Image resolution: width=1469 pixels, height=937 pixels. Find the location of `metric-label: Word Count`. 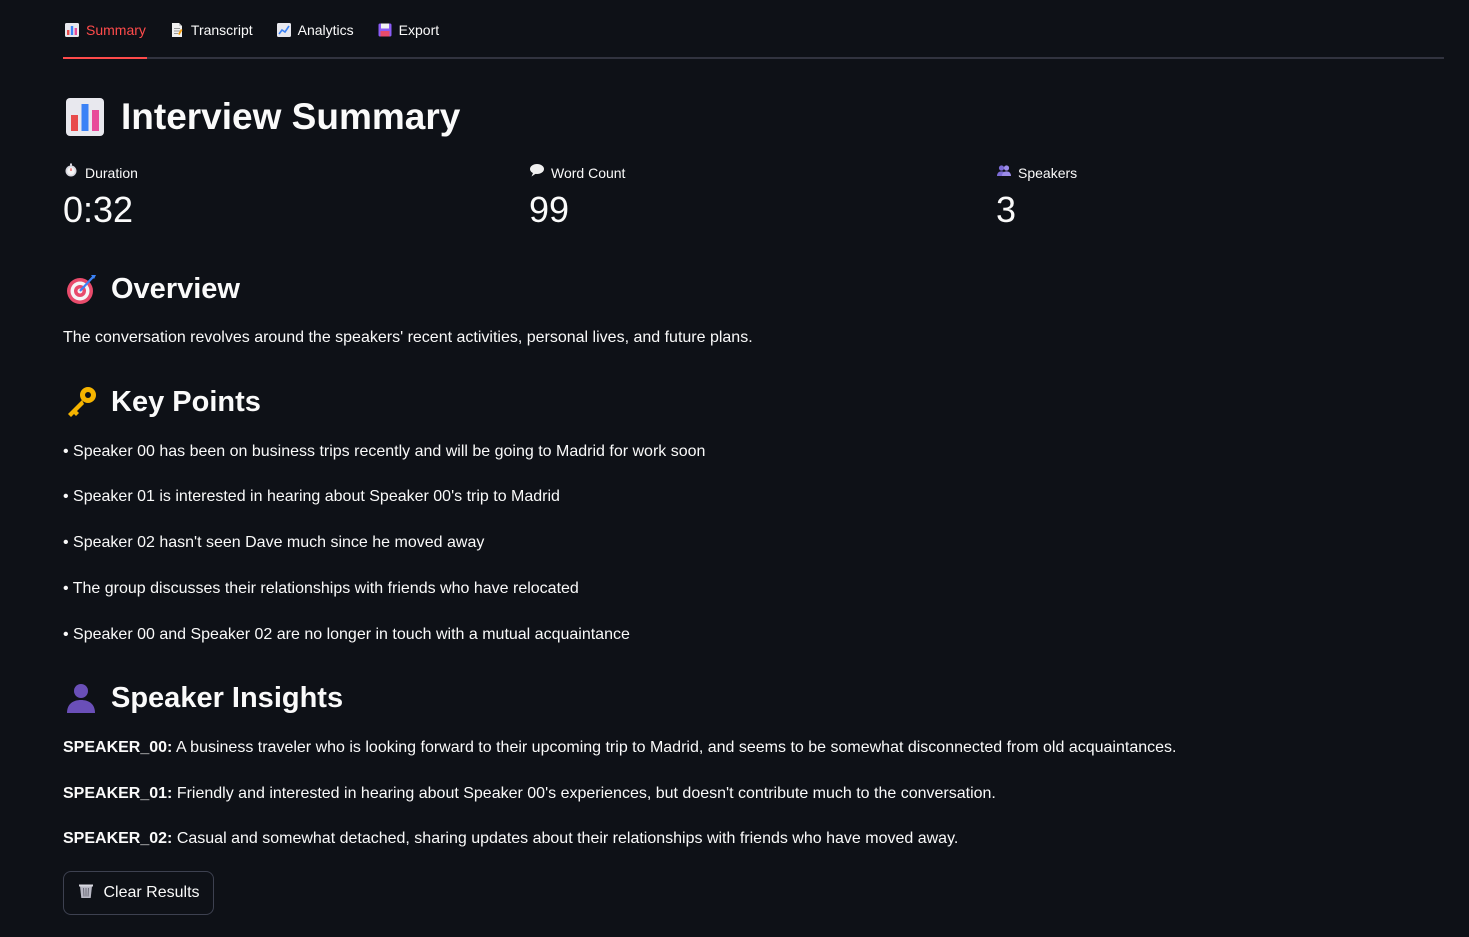

metric-label: Word Count is located at coordinates (577, 173).